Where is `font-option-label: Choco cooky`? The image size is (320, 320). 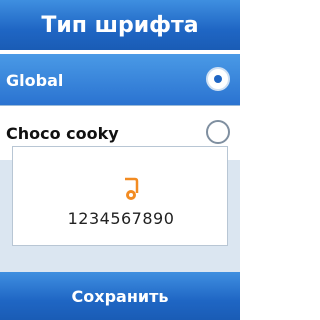 font-option-label: Choco cooky is located at coordinates (62, 133).